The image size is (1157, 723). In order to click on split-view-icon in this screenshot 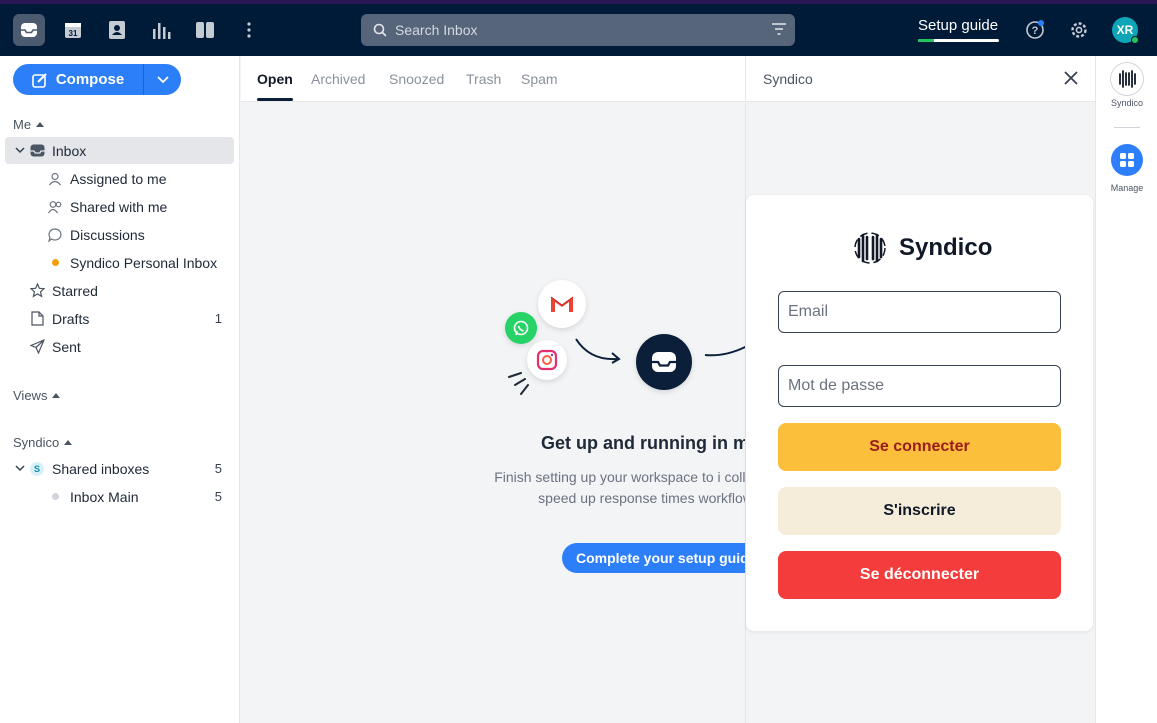, I will do `click(205, 30)`.